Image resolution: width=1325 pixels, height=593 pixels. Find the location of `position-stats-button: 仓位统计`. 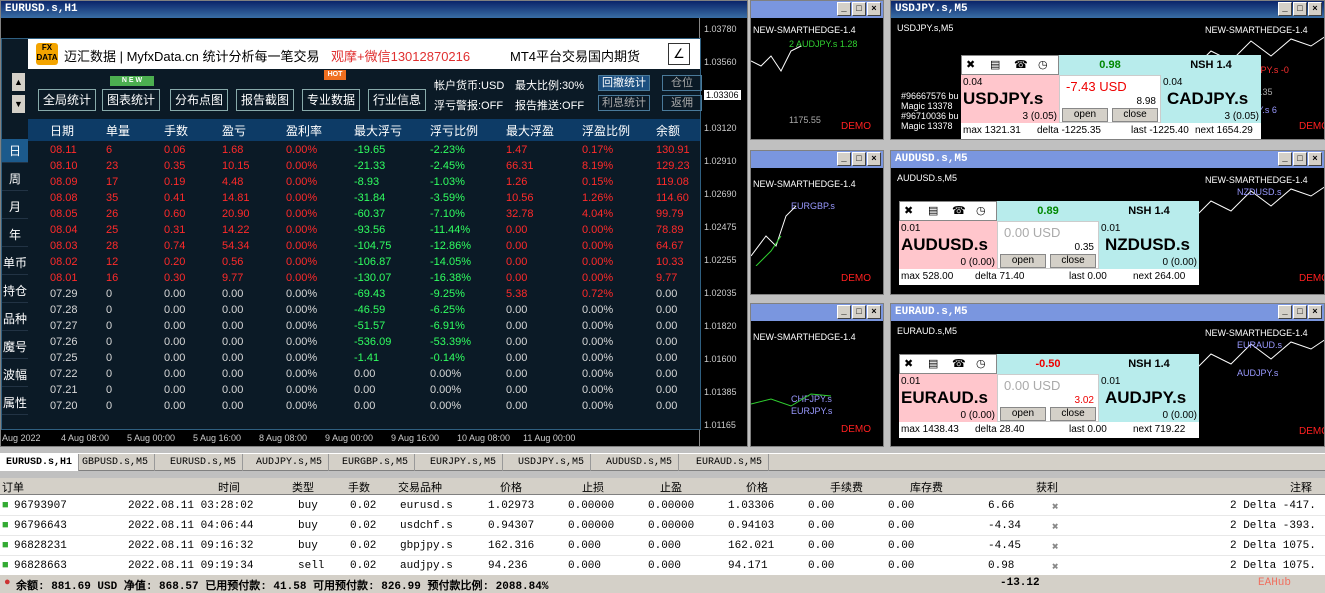

position-stats-button: 仓位统计 is located at coordinates (682, 83).